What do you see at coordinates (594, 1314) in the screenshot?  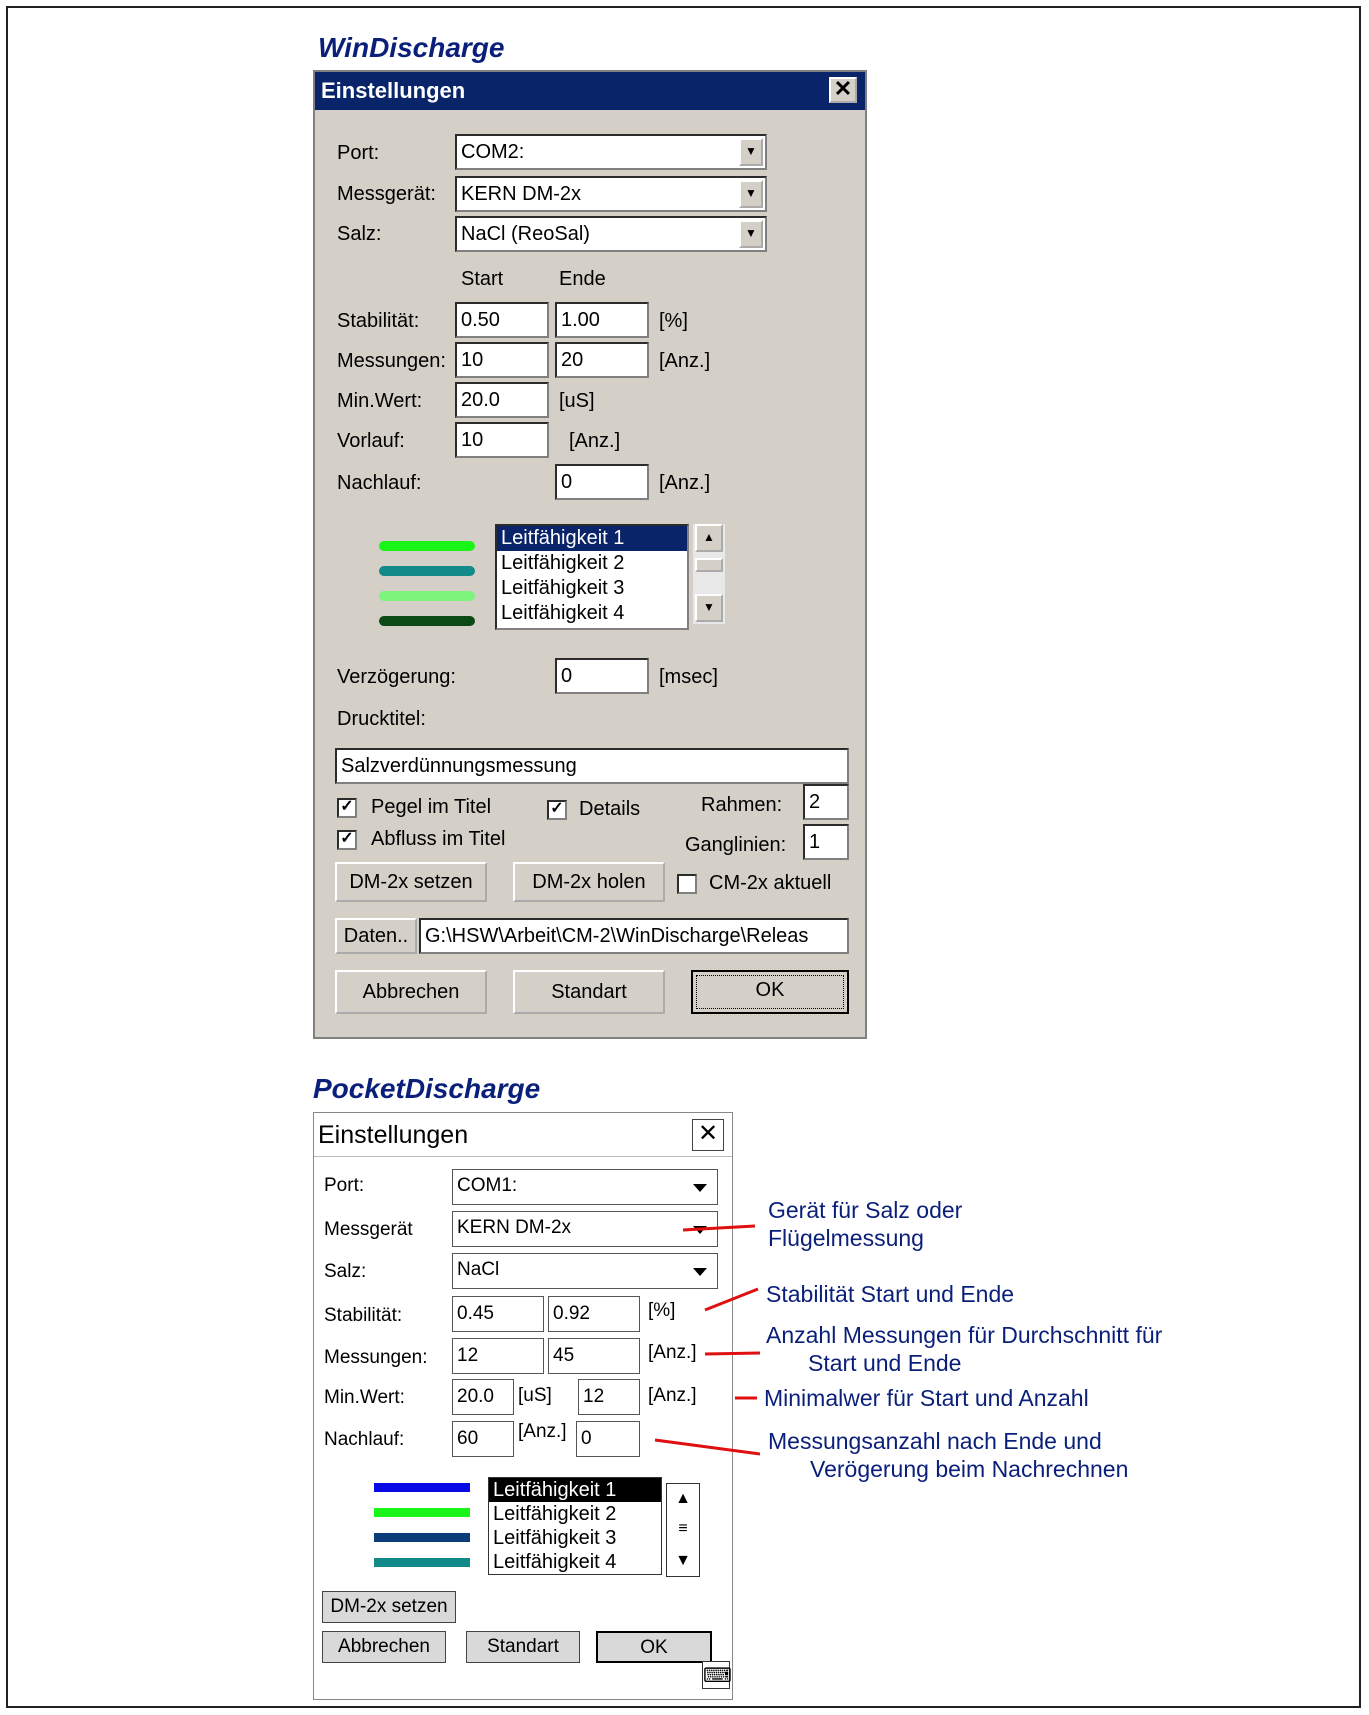 I see `stabilitaet-ende-input: 0.92` at bounding box center [594, 1314].